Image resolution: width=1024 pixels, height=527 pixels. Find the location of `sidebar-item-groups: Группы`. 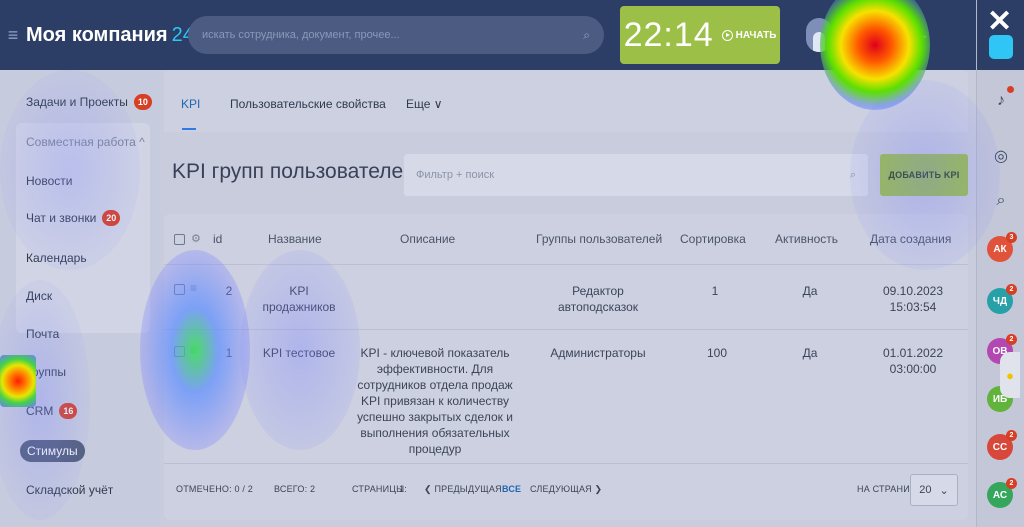

sidebar-item-groups: Группы is located at coordinates (46, 372).